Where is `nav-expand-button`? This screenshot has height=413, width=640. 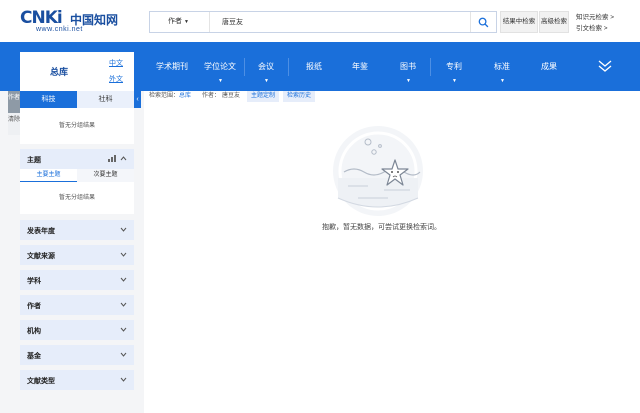
nav-expand-button is located at coordinates (605, 67).